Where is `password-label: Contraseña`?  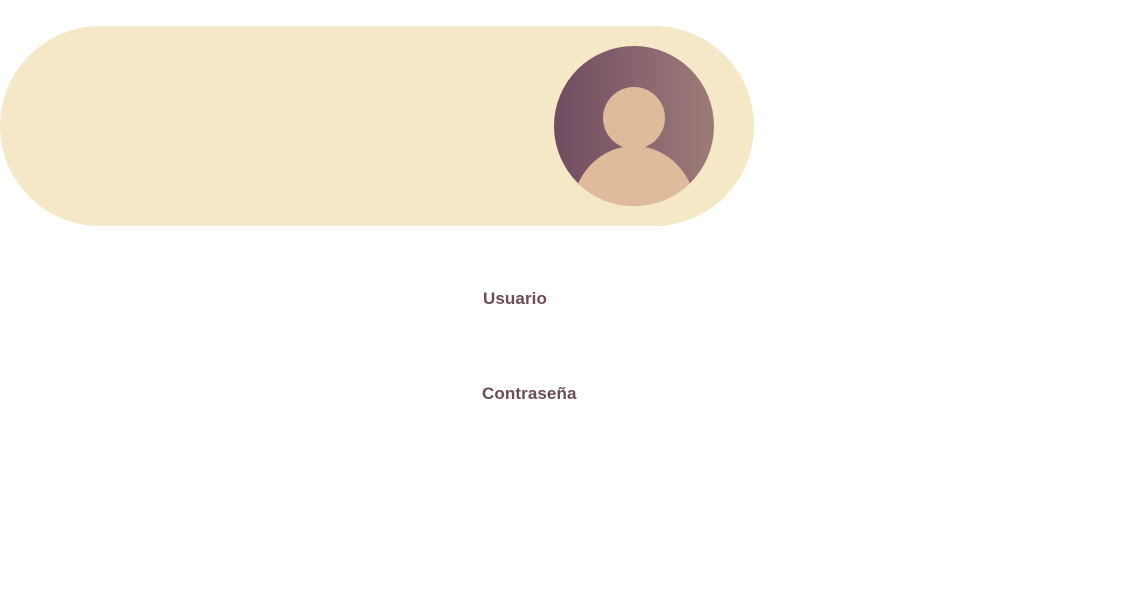
password-label: Contraseña is located at coordinates (529, 393).